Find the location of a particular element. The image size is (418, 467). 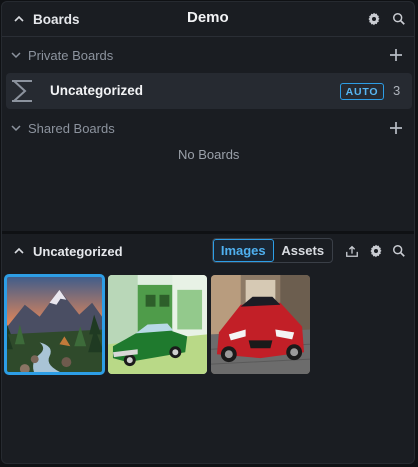

shared-boards-toggle: Shared Boards is located at coordinates (62, 128).